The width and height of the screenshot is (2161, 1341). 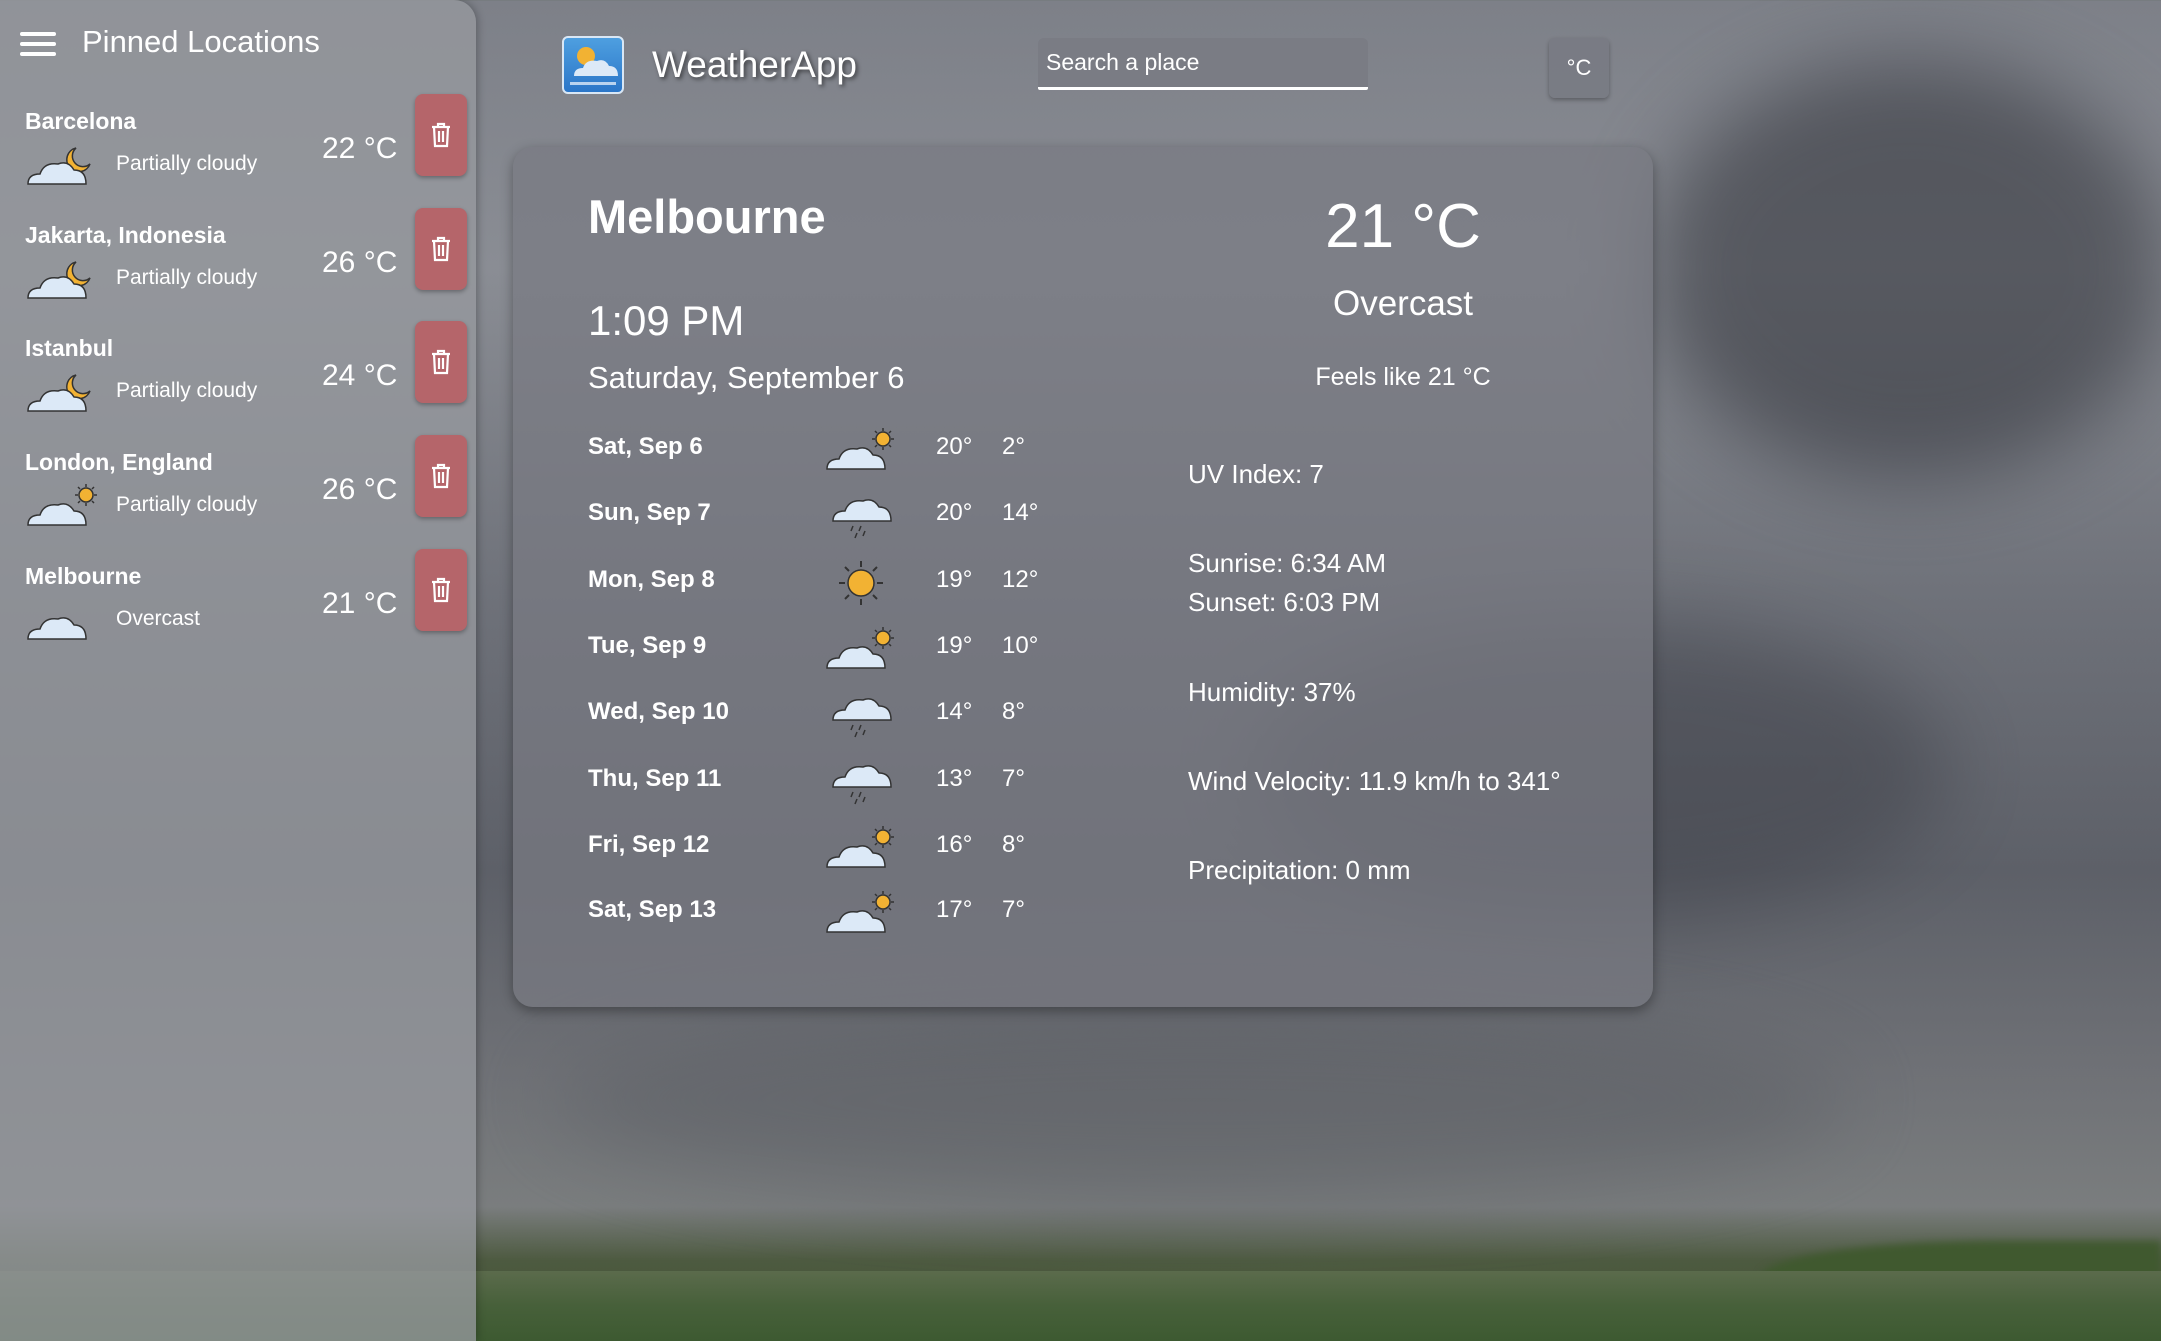 I want to click on forecast-row: Wed, Sep 10 14° 8°, so click(x=838, y=715).